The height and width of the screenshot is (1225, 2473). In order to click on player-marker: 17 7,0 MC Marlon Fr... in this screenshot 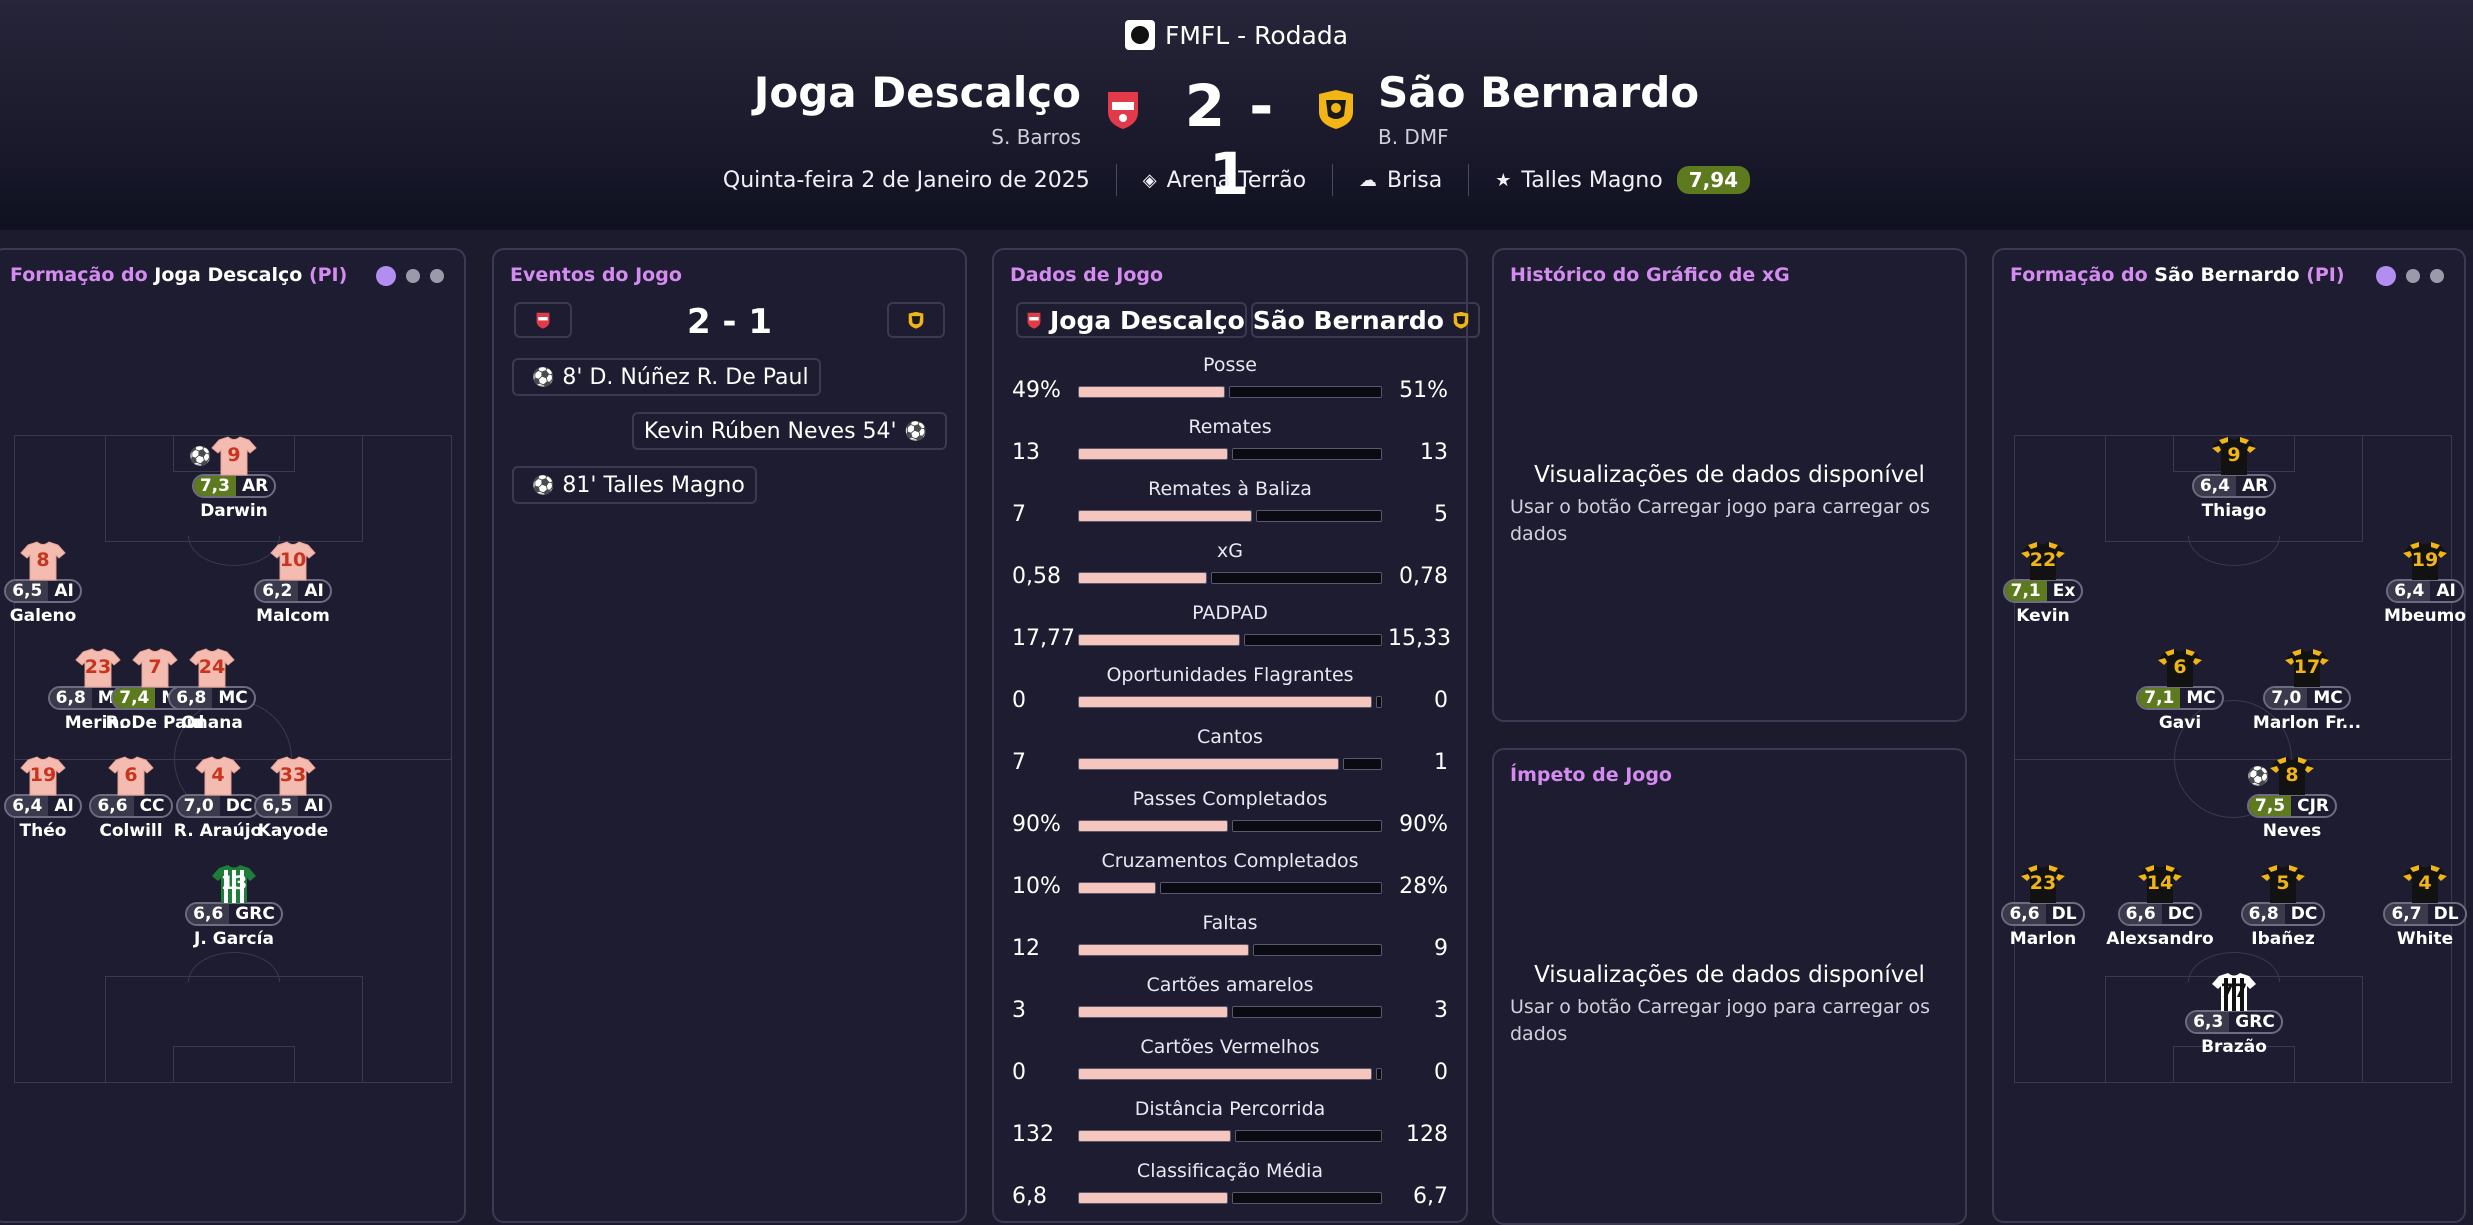, I will do `click(2307, 690)`.